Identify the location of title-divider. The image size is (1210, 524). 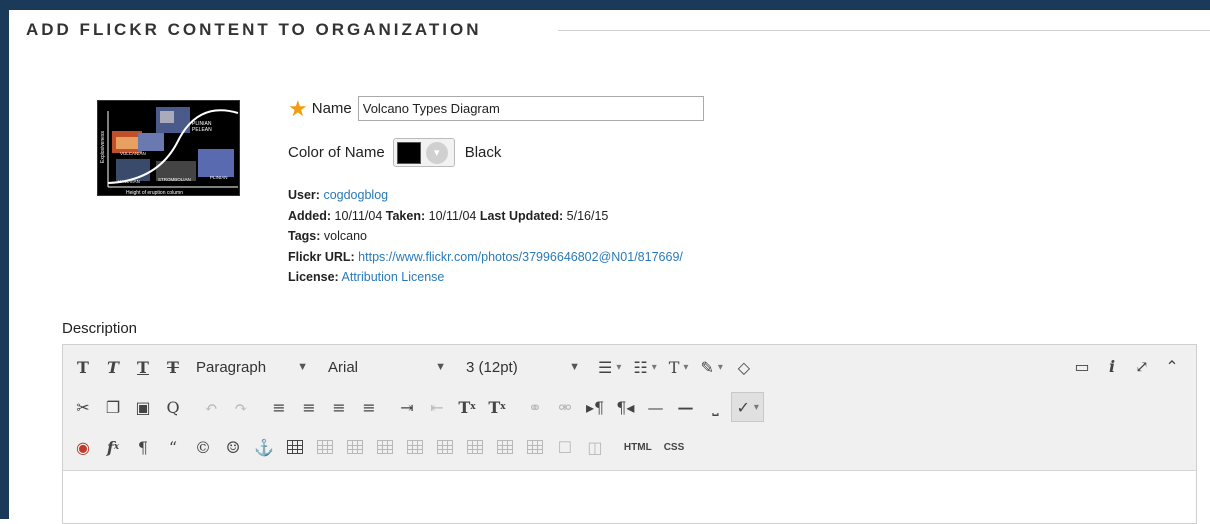
(884, 30).